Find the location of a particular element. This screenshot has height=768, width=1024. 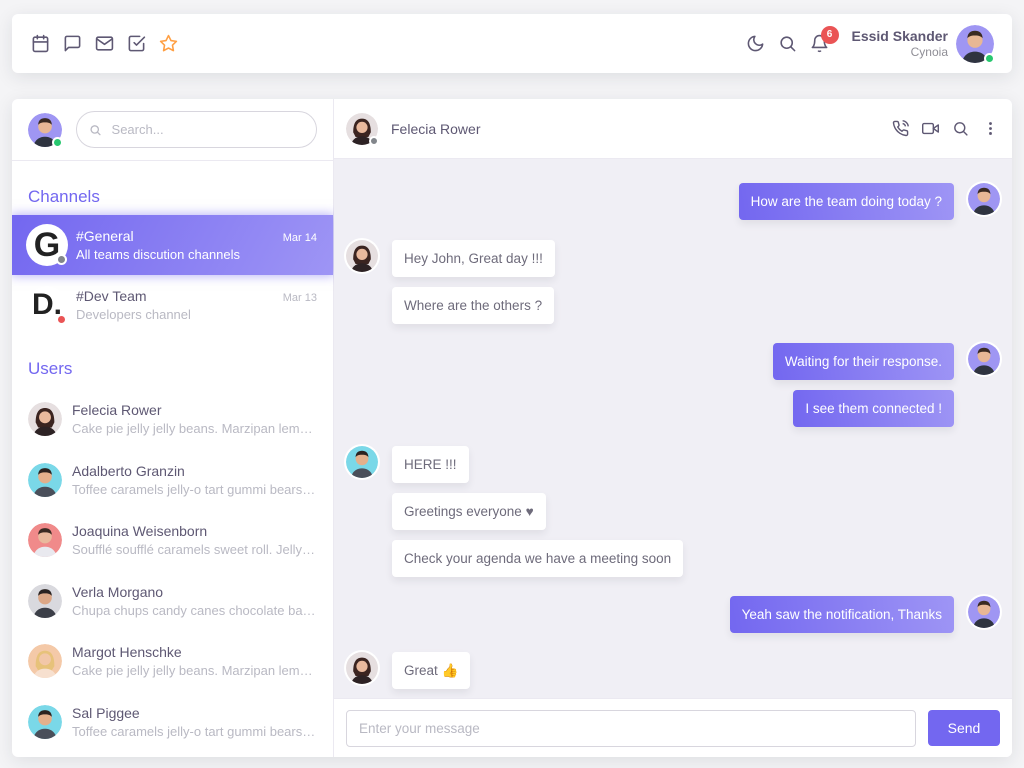

phone-call-icon is located at coordinates (900, 129).